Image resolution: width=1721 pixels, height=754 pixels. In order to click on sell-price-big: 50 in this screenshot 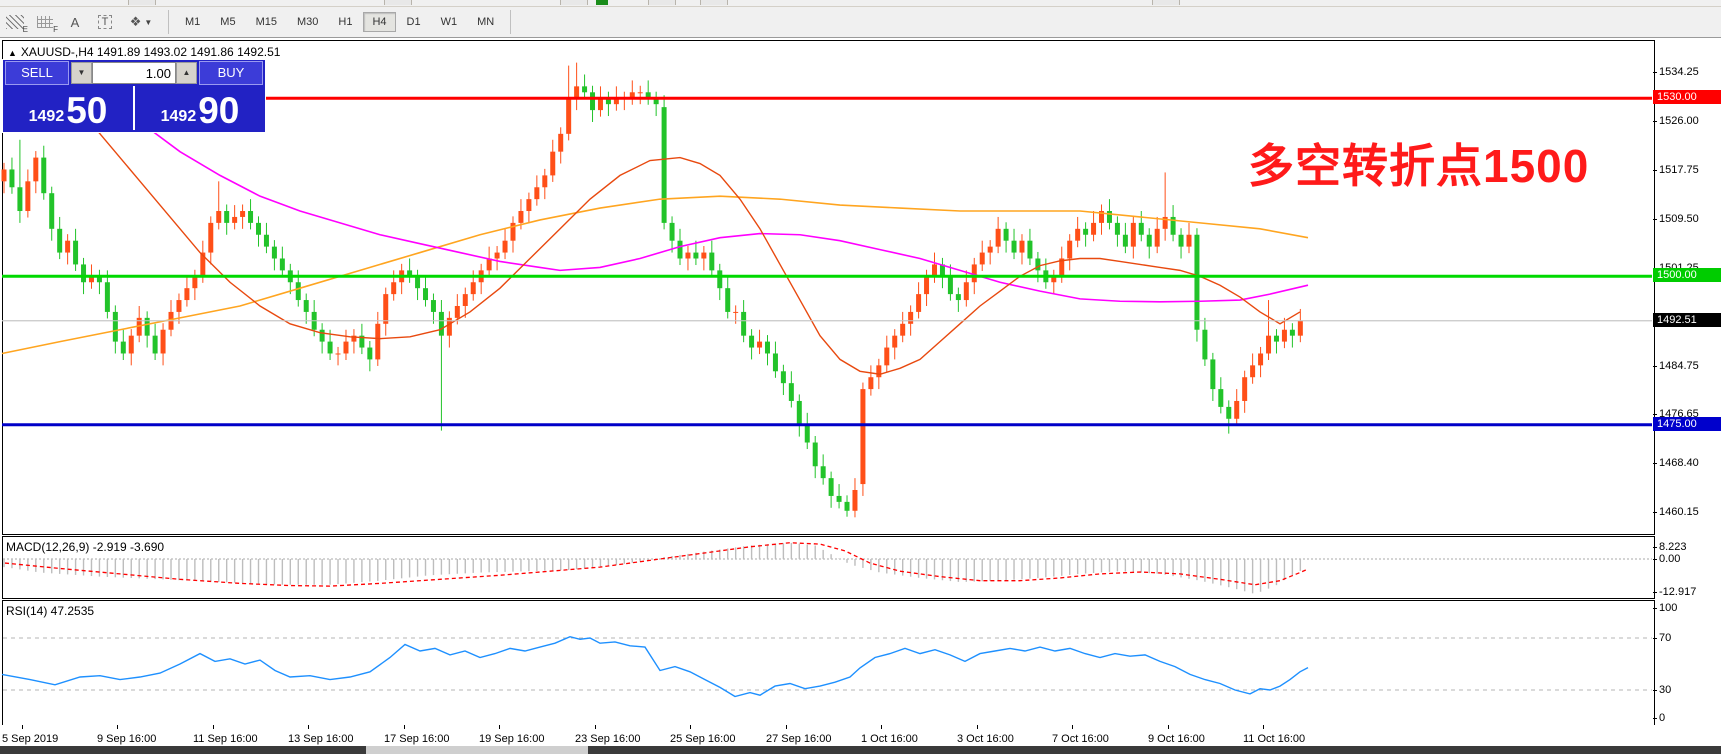, I will do `click(87, 110)`.